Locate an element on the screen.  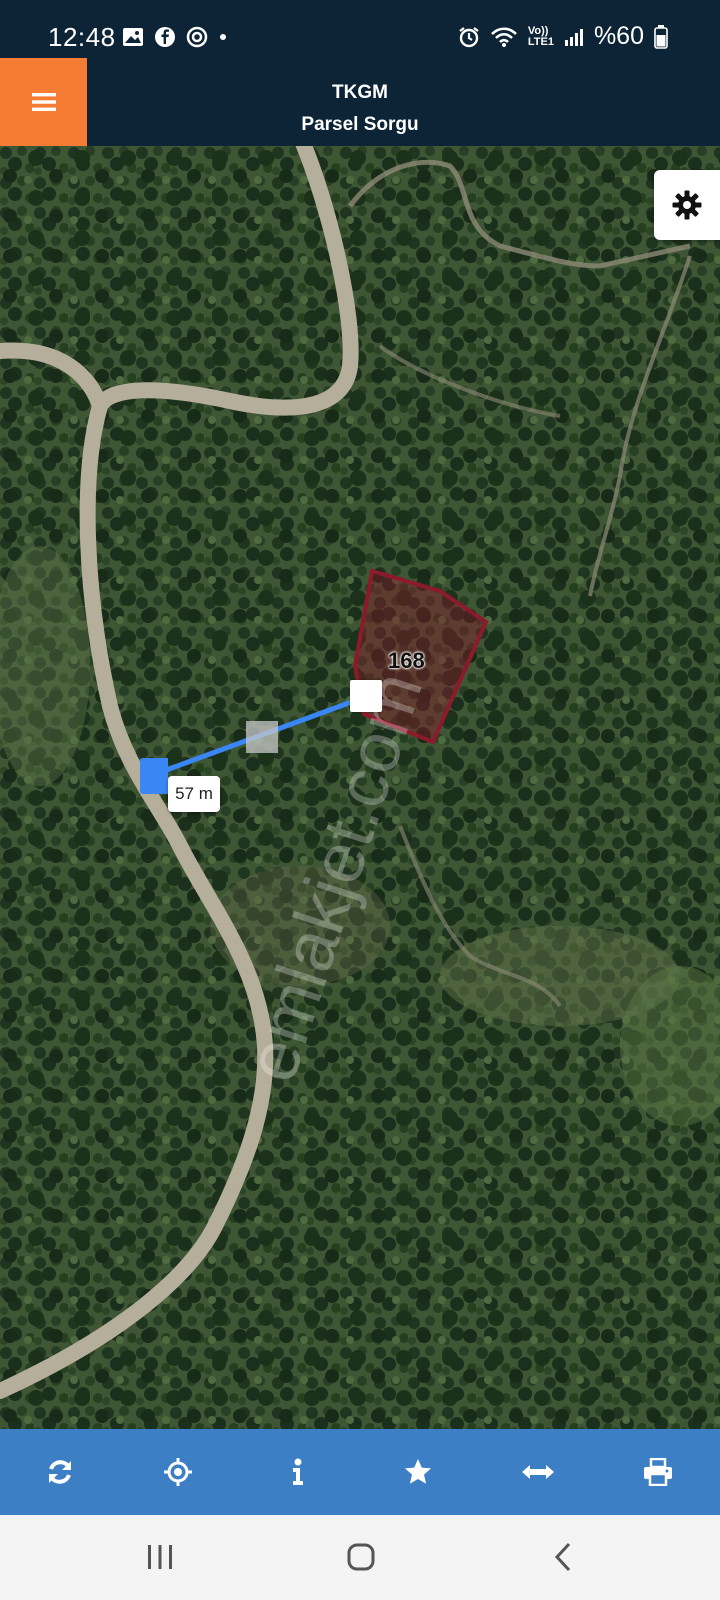
recent-apps-button is located at coordinates (160, 1557).